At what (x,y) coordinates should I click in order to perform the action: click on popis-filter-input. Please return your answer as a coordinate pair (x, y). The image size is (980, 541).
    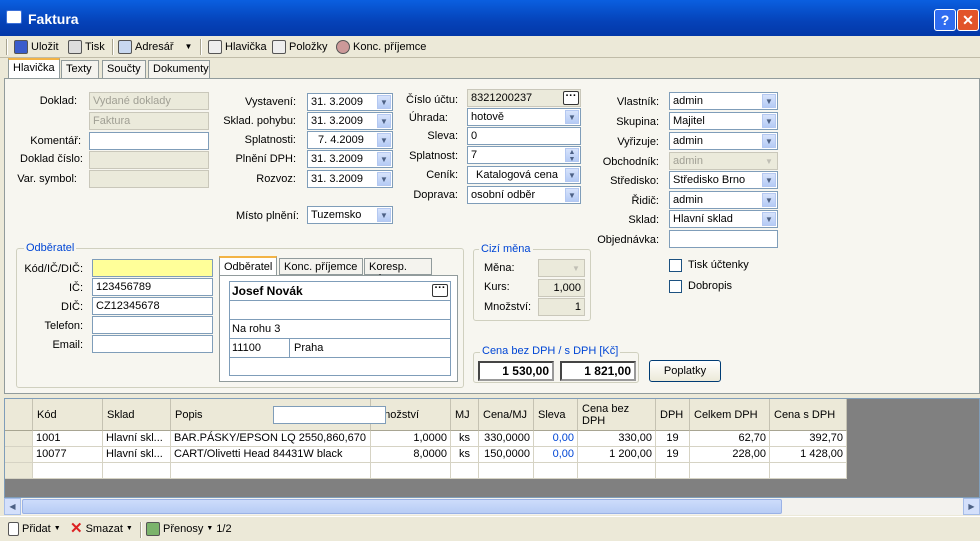
    Looking at the image, I should click on (329, 415).